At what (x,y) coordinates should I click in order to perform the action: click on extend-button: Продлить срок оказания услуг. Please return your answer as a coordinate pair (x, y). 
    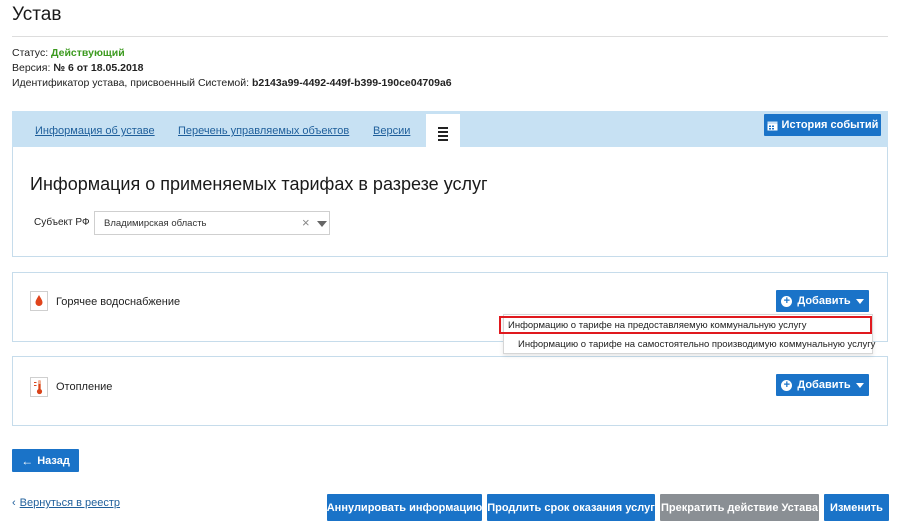
    Looking at the image, I should click on (571, 507).